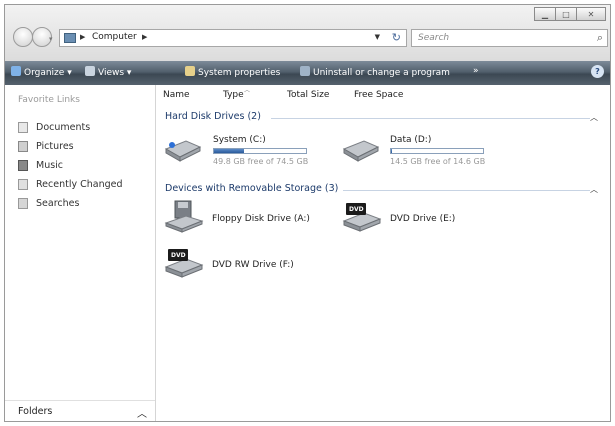  What do you see at coordinates (35, 411) in the screenshot?
I see `folders-label: Folders` at bounding box center [35, 411].